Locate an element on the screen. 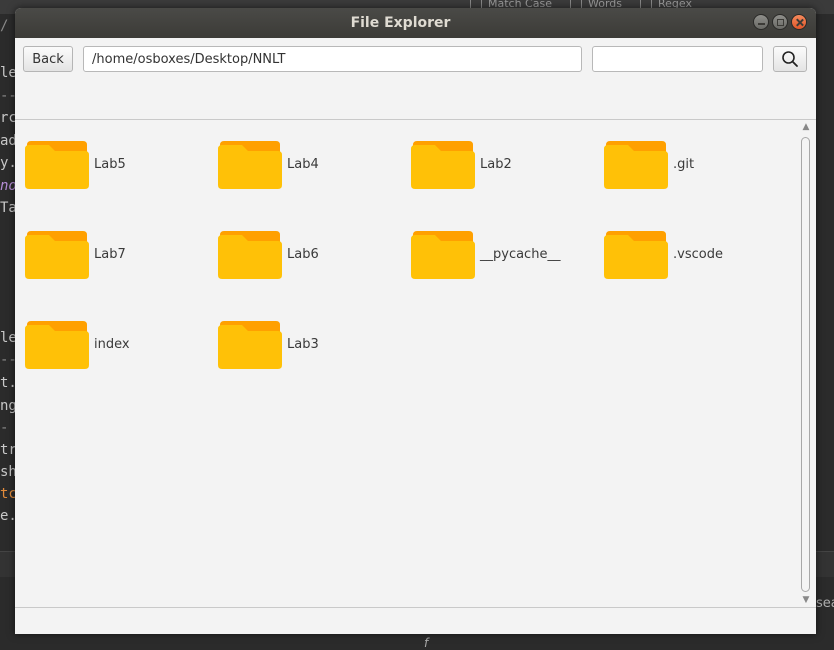  folder-item: Lab6 is located at coordinates (303, 251).